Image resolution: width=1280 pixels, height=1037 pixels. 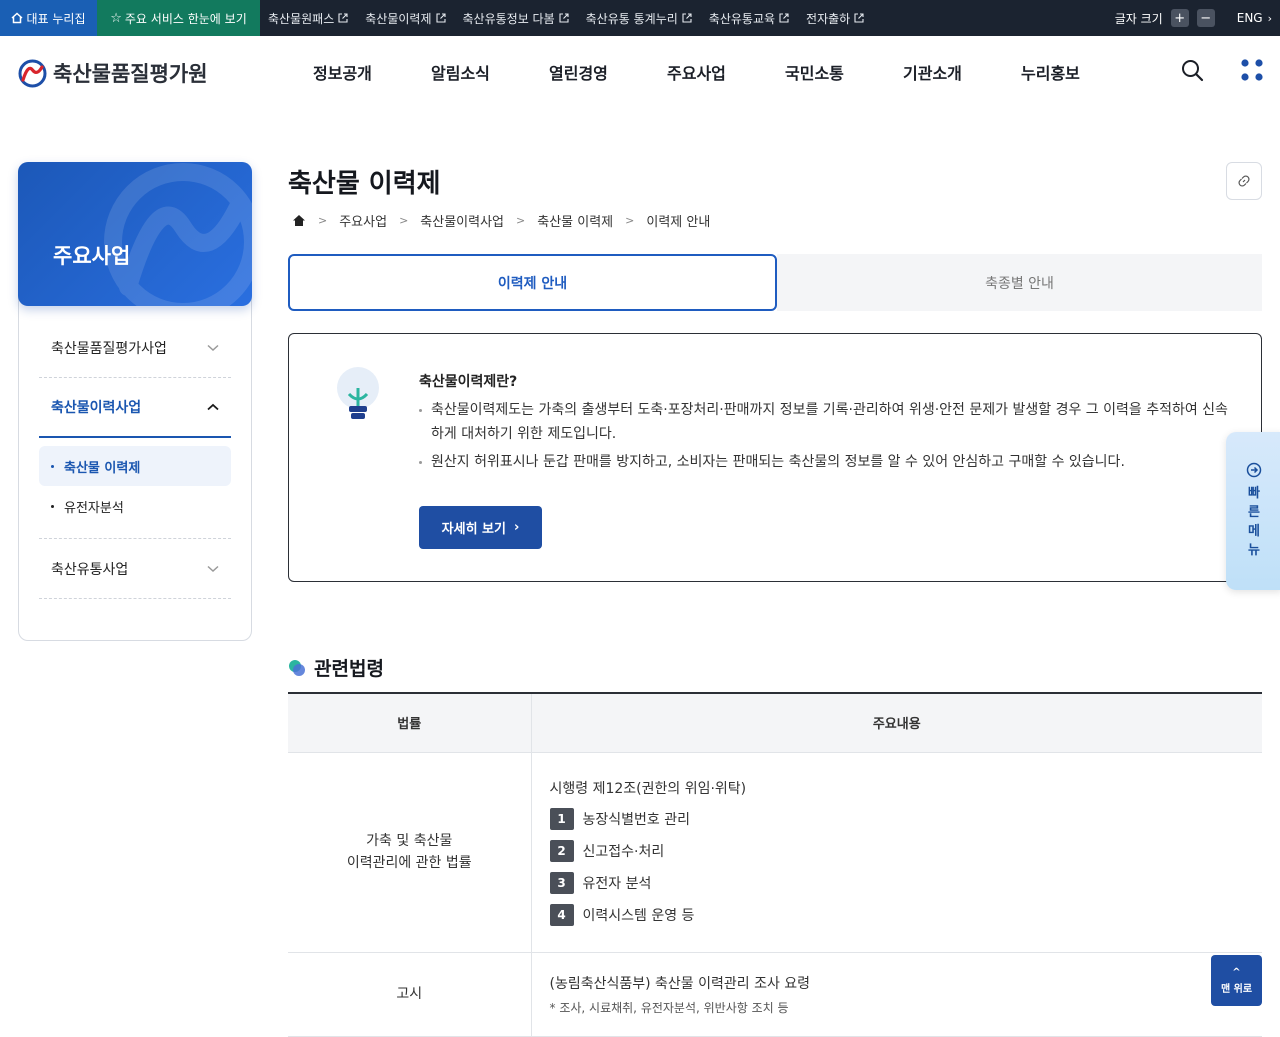 I want to click on gnb-item-main-business: 주요사업, so click(x=726, y=72).